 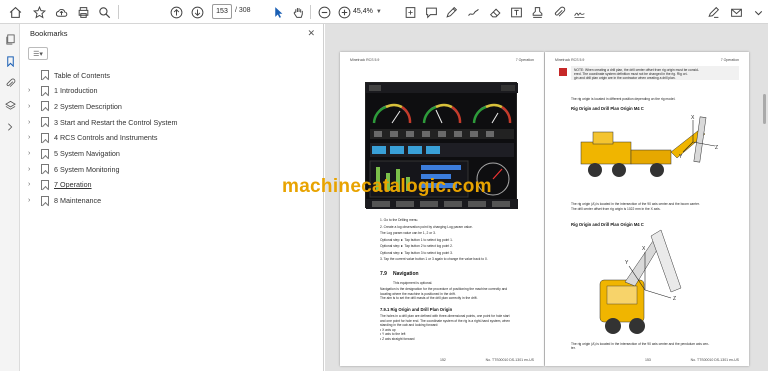 What do you see at coordinates (713, 12) in the screenshot?
I see `share-sign-icon` at bounding box center [713, 12].